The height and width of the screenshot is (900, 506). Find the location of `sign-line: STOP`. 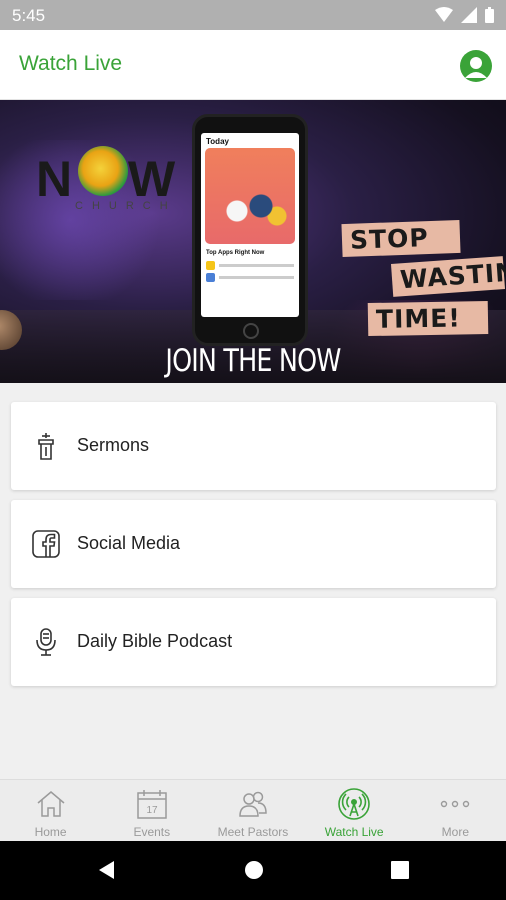

sign-line: STOP is located at coordinates (401, 238).